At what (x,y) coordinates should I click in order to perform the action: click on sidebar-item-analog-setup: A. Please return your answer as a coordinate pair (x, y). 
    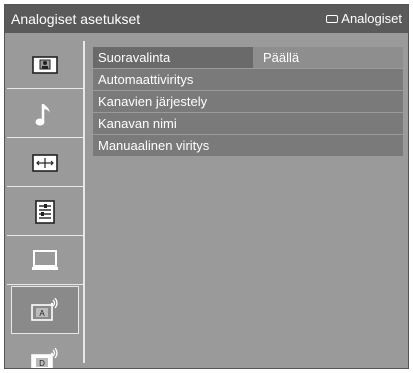
    Looking at the image, I should click on (45, 310).